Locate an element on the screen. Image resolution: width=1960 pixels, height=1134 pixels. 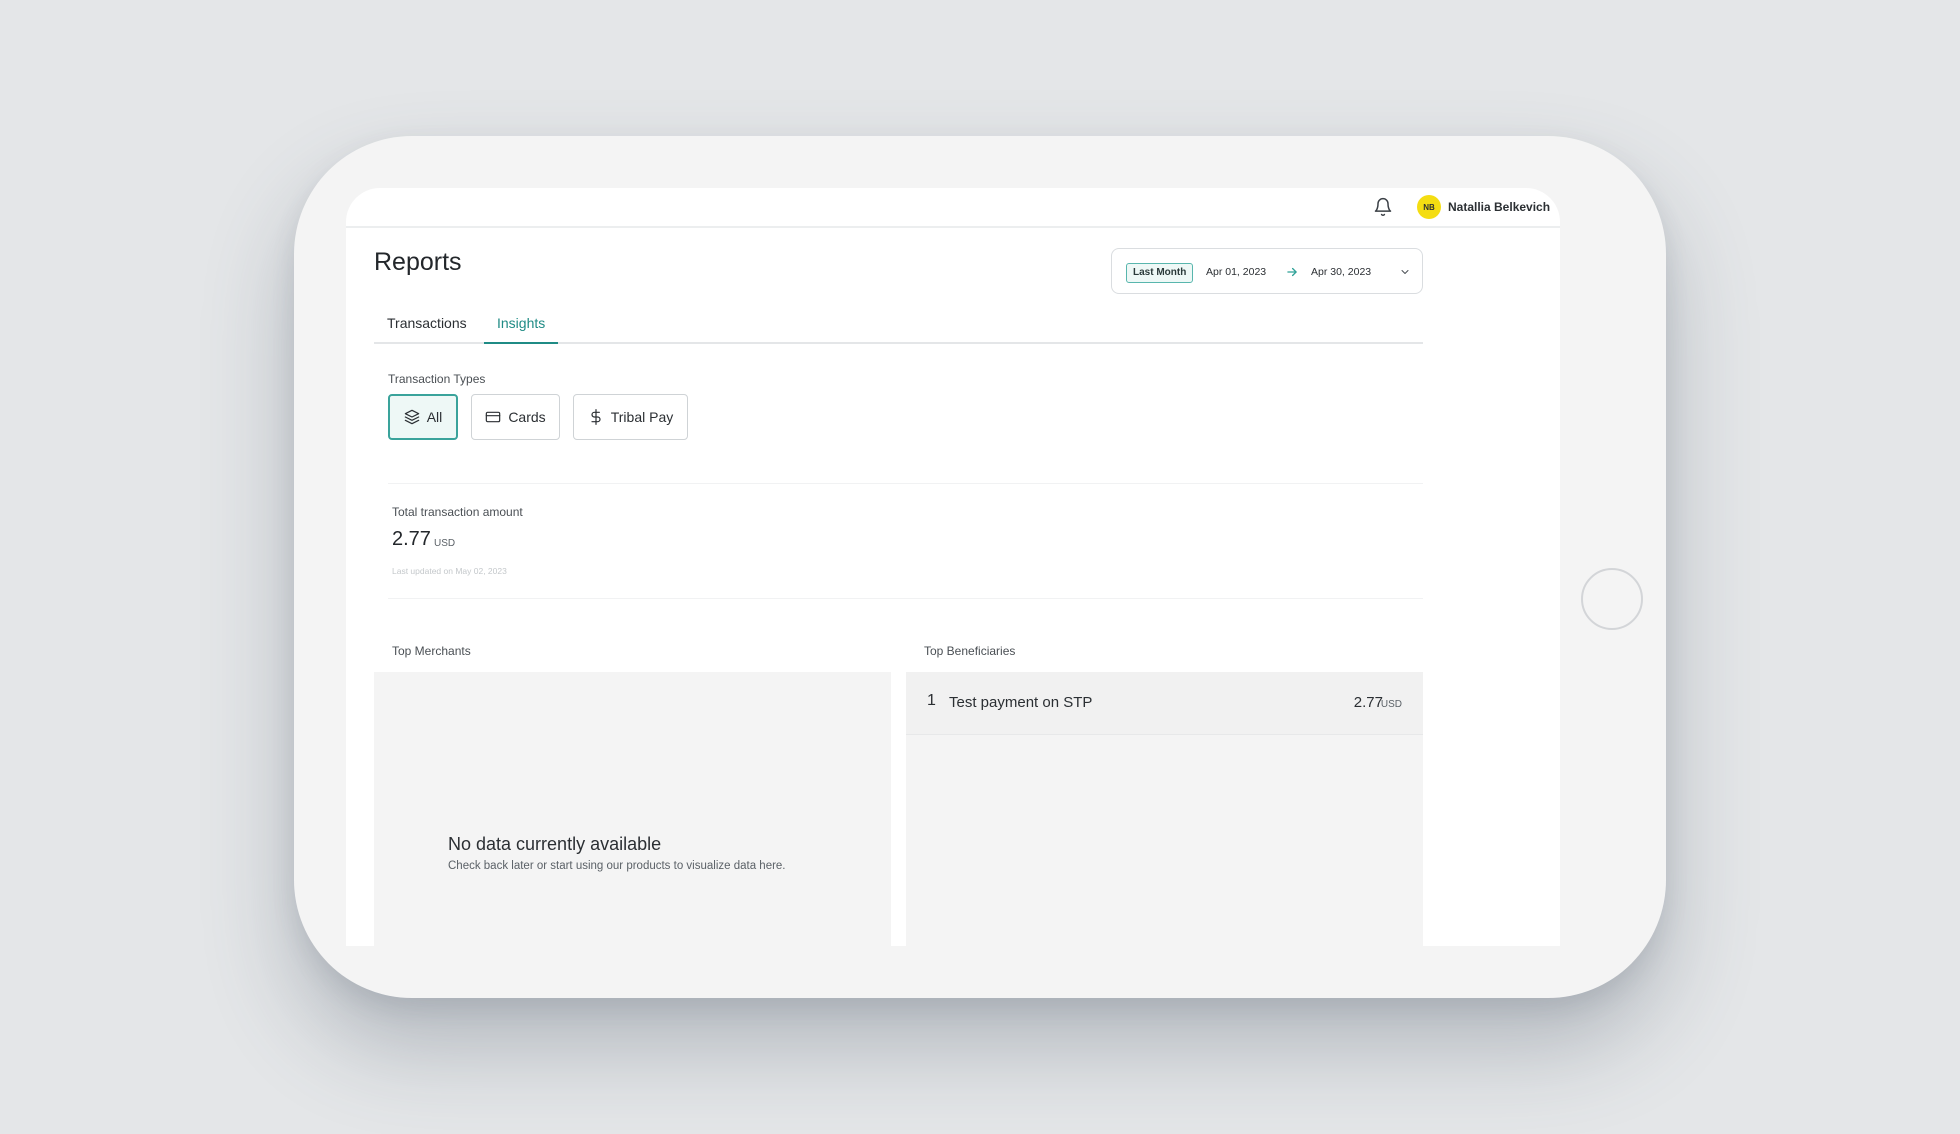
top-beneficiaries-list: 1 Test payment on STP 2.77 USD is located at coordinates (1164, 809).